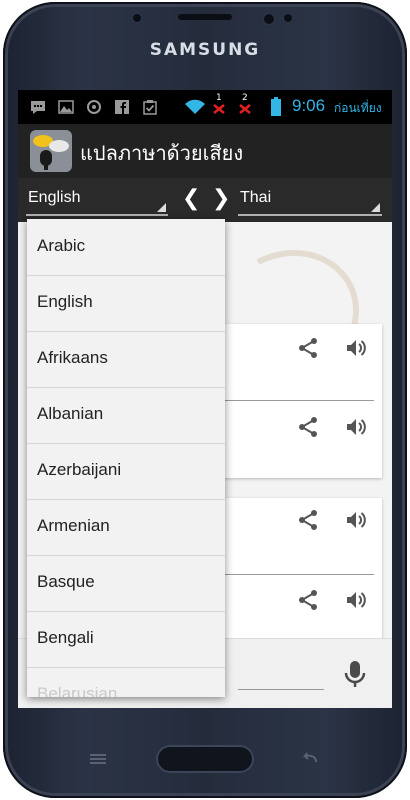 This screenshot has height=800, width=410. I want to click on language-option-label: Bengali, so click(65, 637).